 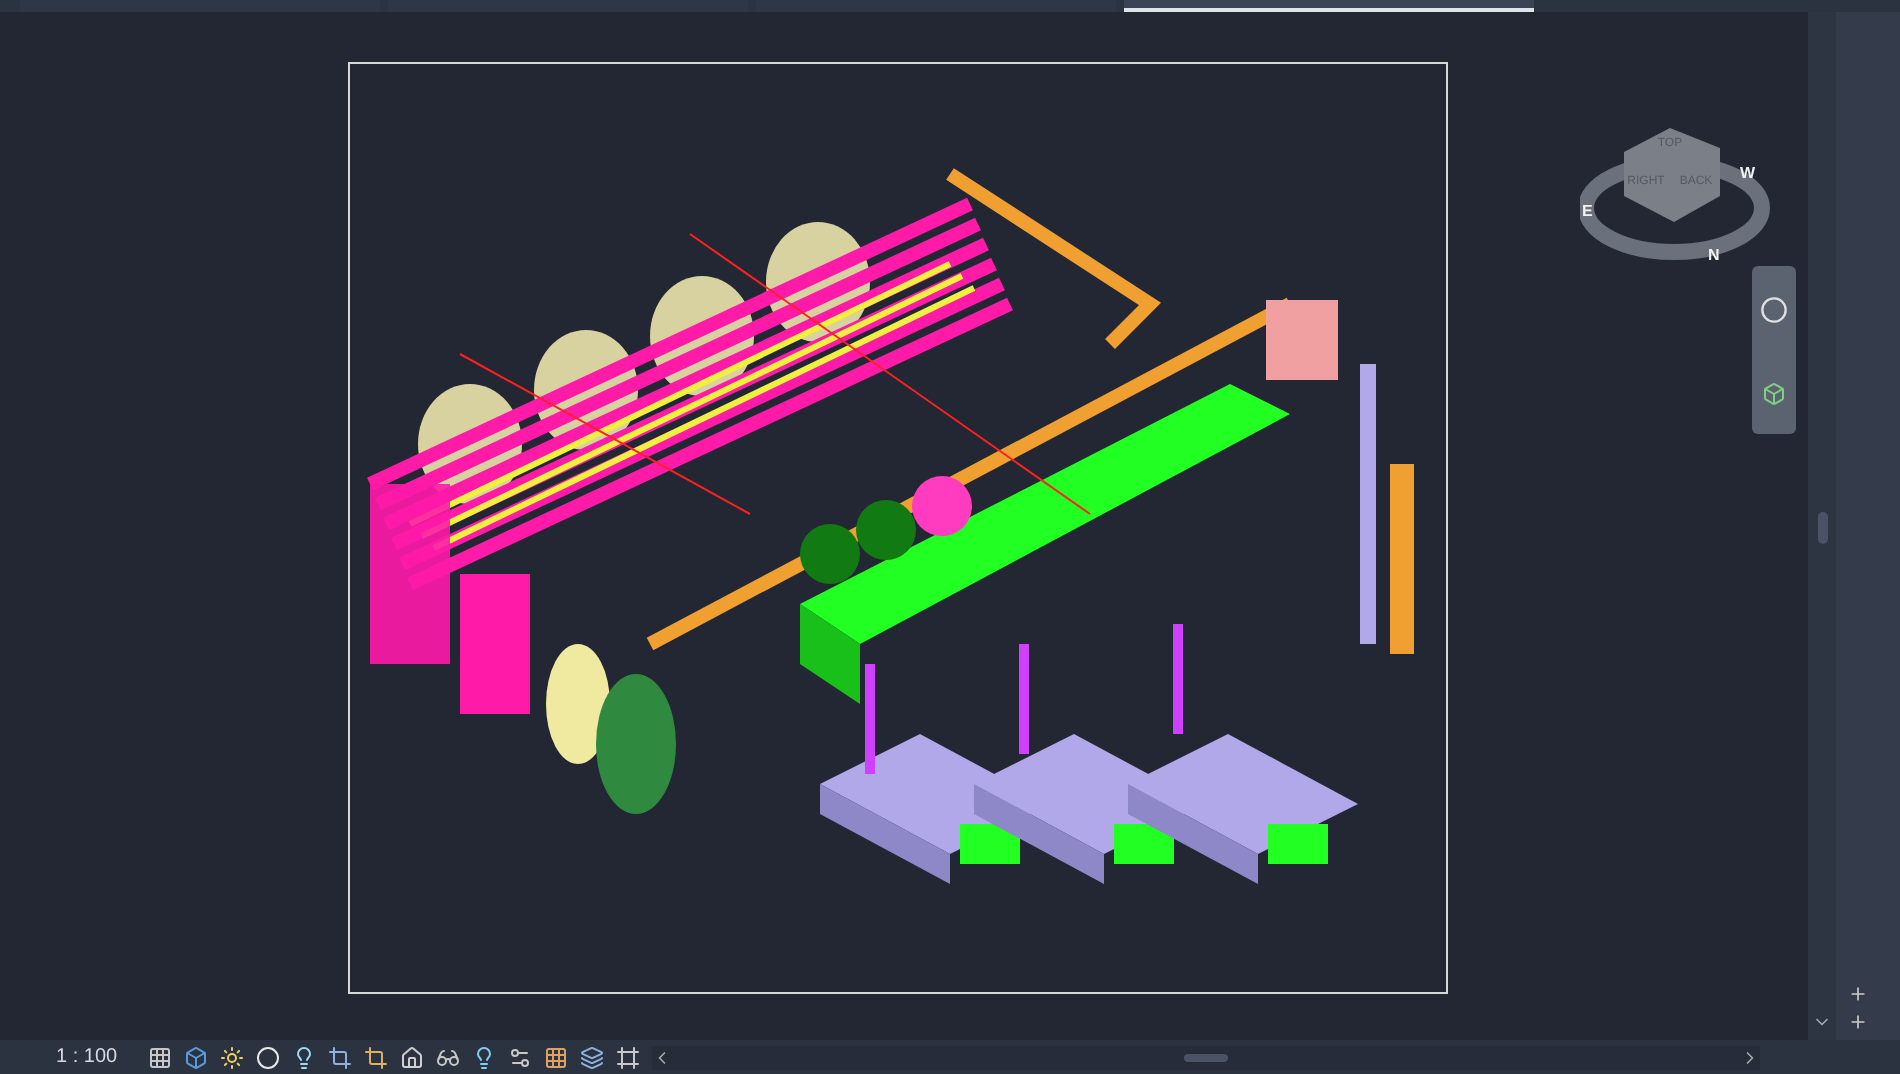 I want to click on cube-icon, so click(x=196, y=1057).